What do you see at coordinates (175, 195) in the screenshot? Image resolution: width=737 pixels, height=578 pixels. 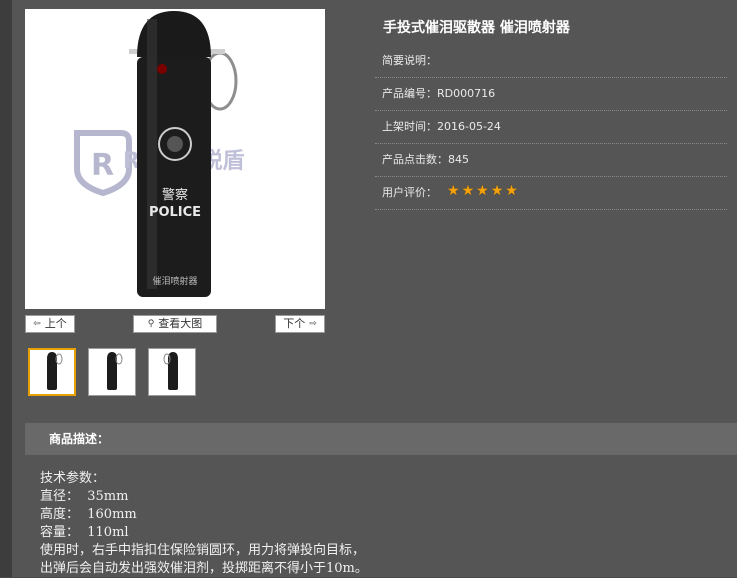 I see `svg-text: 警察` at bounding box center [175, 195].